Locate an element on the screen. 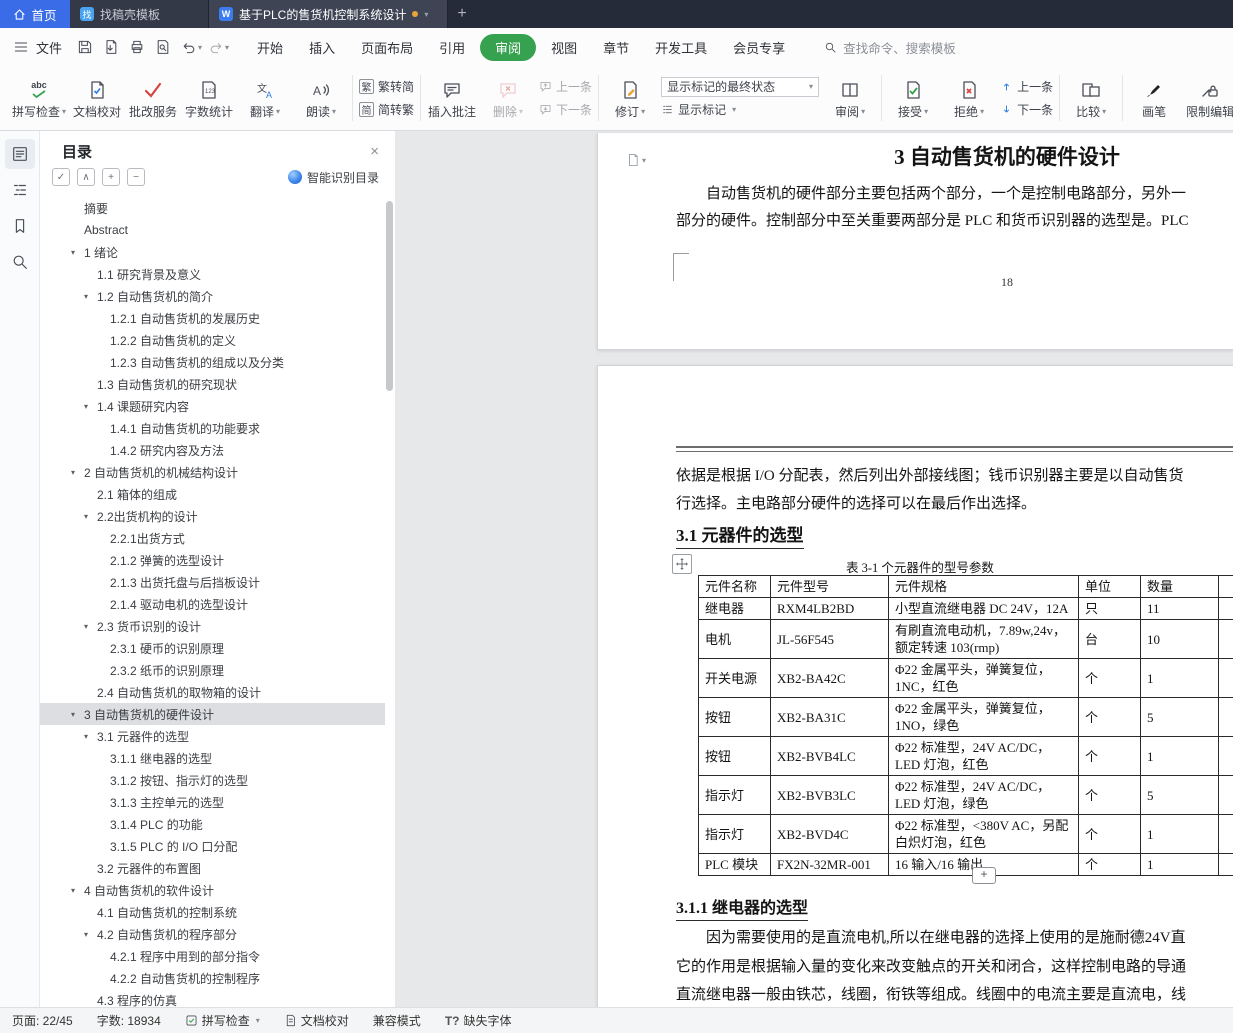 The width and height of the screenshot is (1233, 1033). toc-collapse-level-icon: − is located at coordinates (136, 177).